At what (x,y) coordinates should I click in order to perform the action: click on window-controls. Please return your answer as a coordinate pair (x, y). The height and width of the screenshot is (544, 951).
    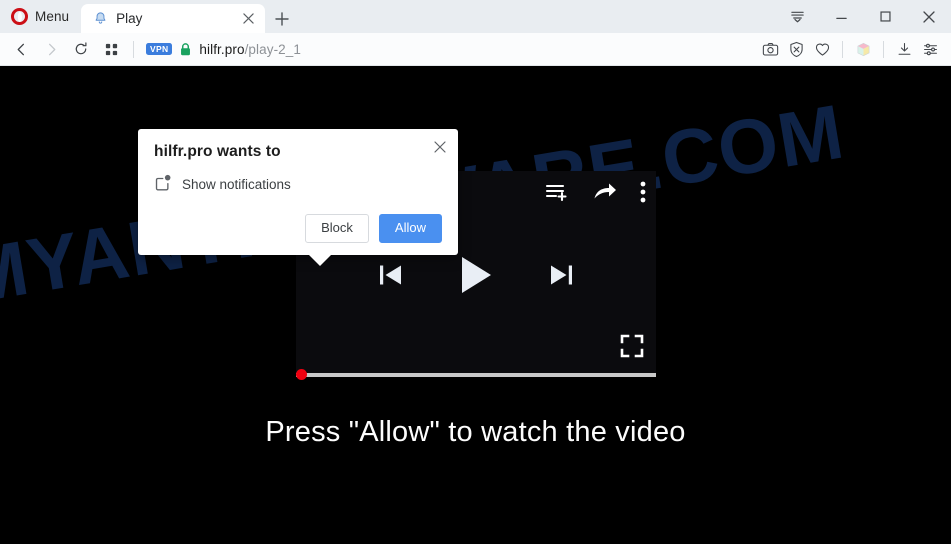
    Looking at the image, I should click on (863, 16).